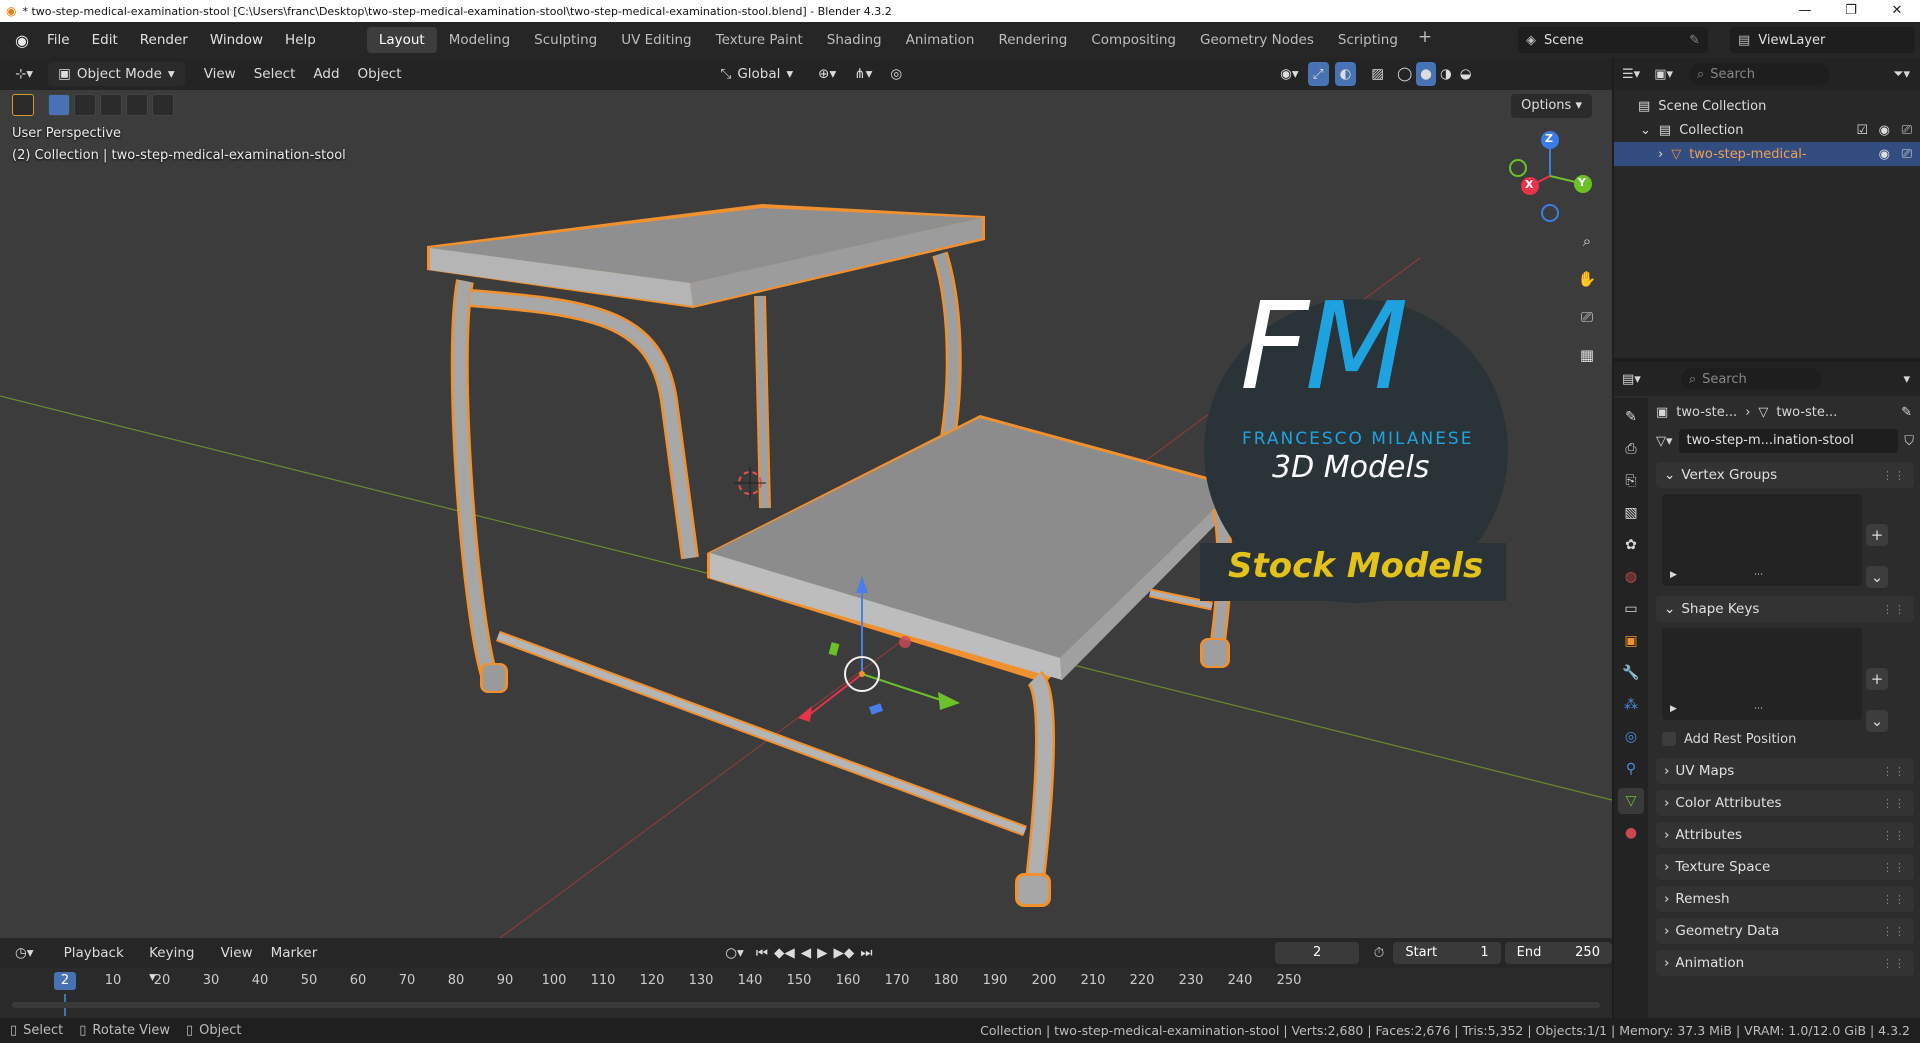 This screenshot has width=1920, height=1043. What do you see at coordinates (1447, 953) in the screenshot?
I see `start-frame-field: Start 1` at bounding box center [1447, 953].